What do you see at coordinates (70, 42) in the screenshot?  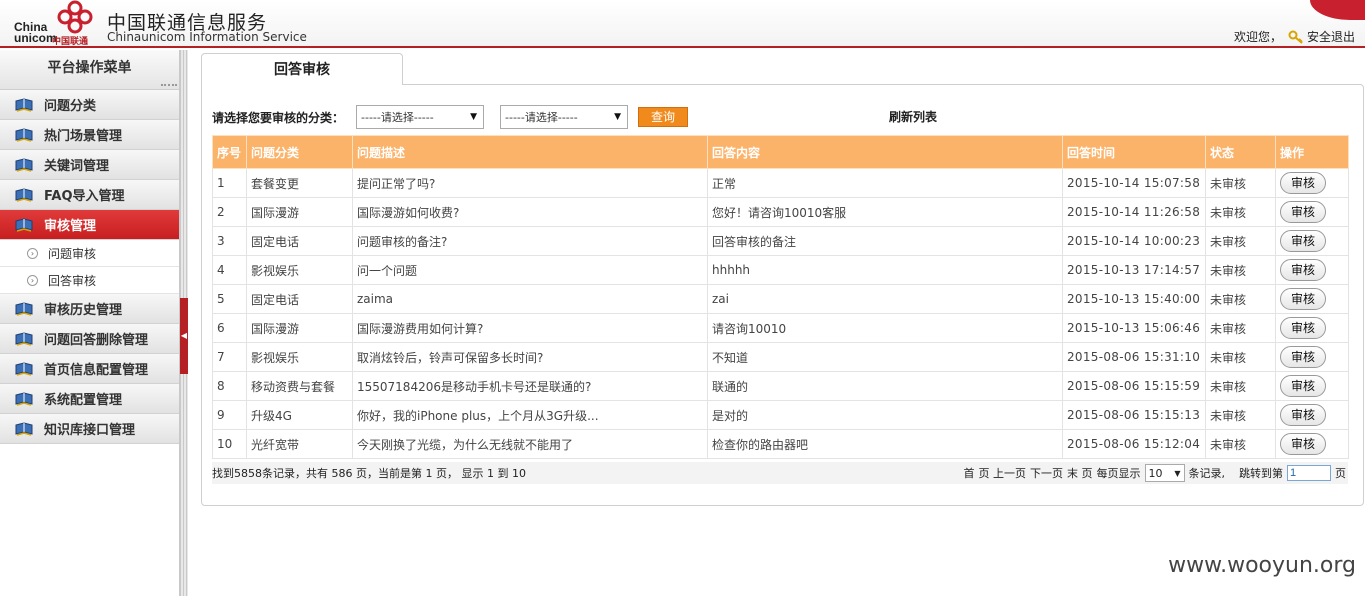 I see `logo-cn-text: 中国联通` at bounding box center [70, 42].